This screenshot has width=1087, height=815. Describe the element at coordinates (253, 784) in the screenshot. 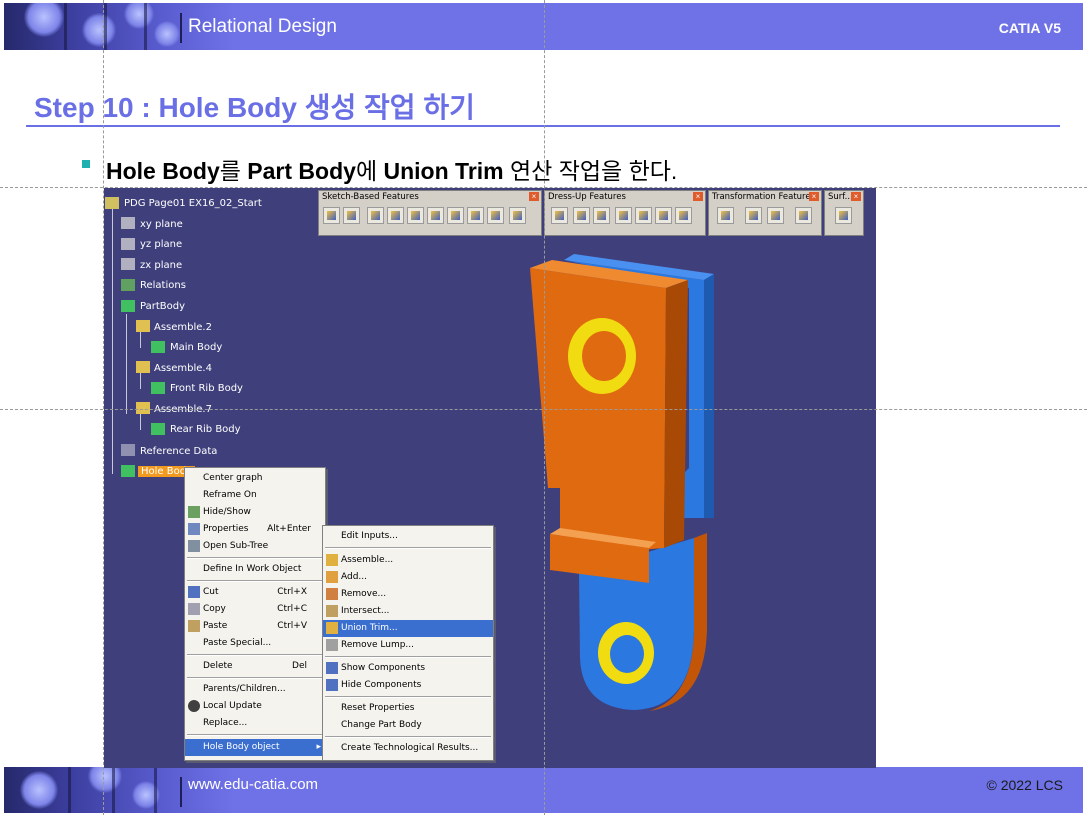

I see `footer-url: www.edu-catia.com` at that location.